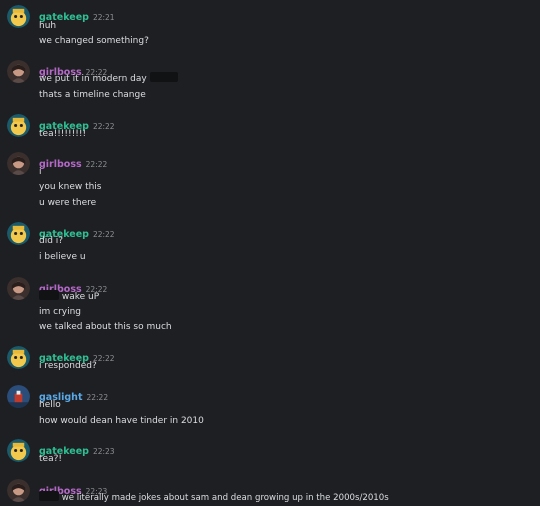  What do you see at coordinates (105, 327) in the screenshot?
I see `message-text: we talked about this so much` at bounding box center [105, 327].